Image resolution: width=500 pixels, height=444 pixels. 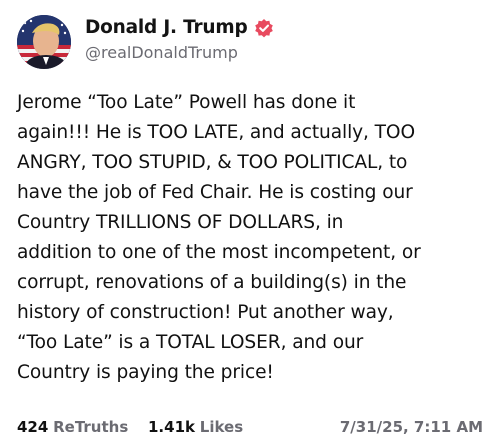 What do you see at coordinates (264, 28) in the screenshot?
I see `verified-badge-icon` at bounding box center [264, 28].